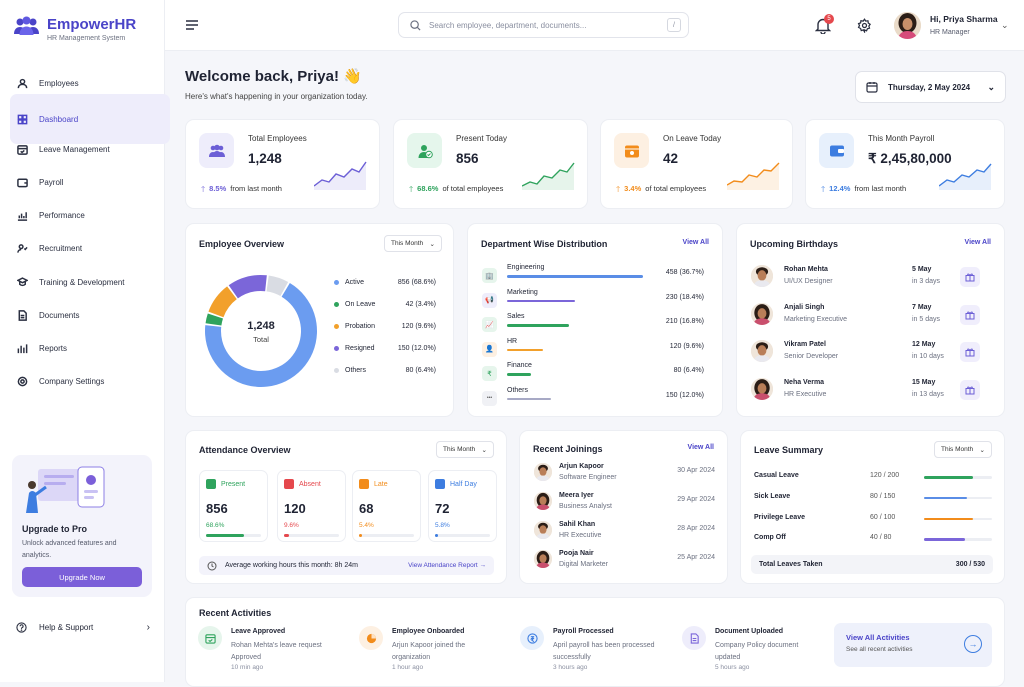 The width and height of the screenshot is (1024, 687). What do you see at coordinates (61, 249) in the screenshot?
I see `sidebar-item-label: Recruitment` at bounding box center [61, 249].